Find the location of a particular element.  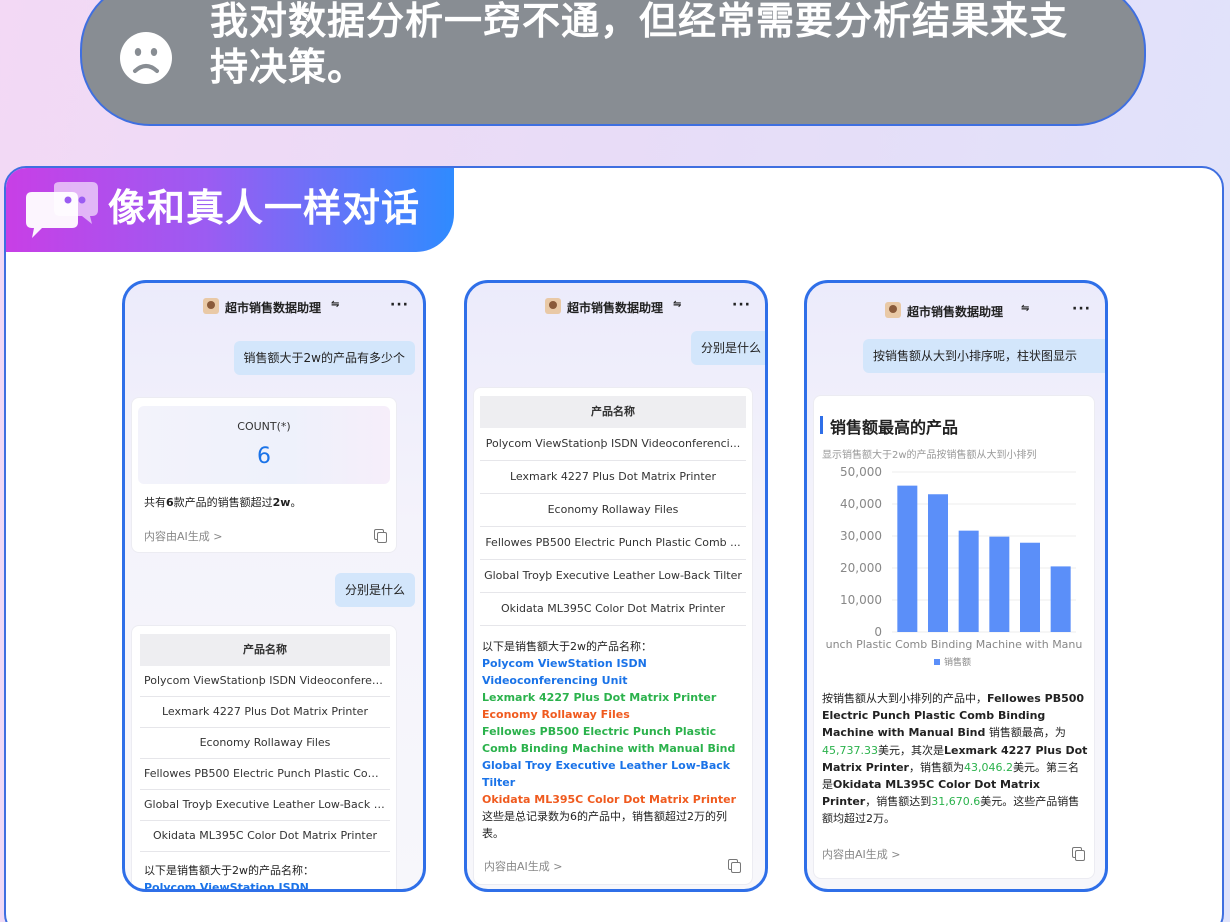

header-text: 我对数据分析一窍不通，但经常需要分析结果来支持决策。 is located at coordinates (639, 44).